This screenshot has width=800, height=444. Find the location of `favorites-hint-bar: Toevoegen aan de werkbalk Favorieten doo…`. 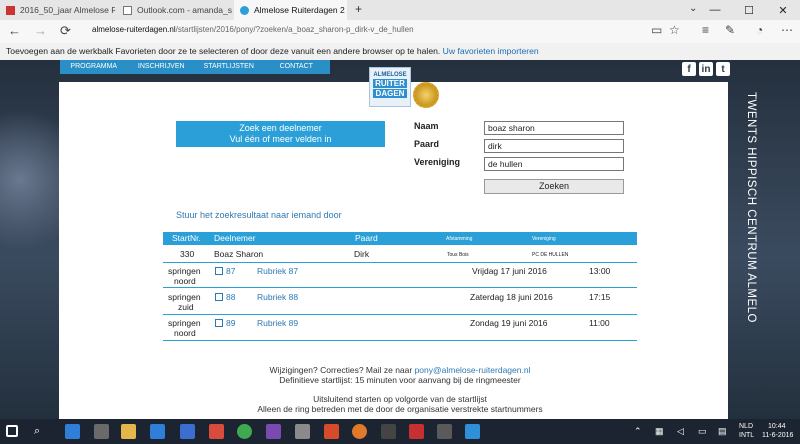

favorites-hint-bar: Toevoegen aan de werkbalk Favorieten doo… is located at coordinates (400, 51).